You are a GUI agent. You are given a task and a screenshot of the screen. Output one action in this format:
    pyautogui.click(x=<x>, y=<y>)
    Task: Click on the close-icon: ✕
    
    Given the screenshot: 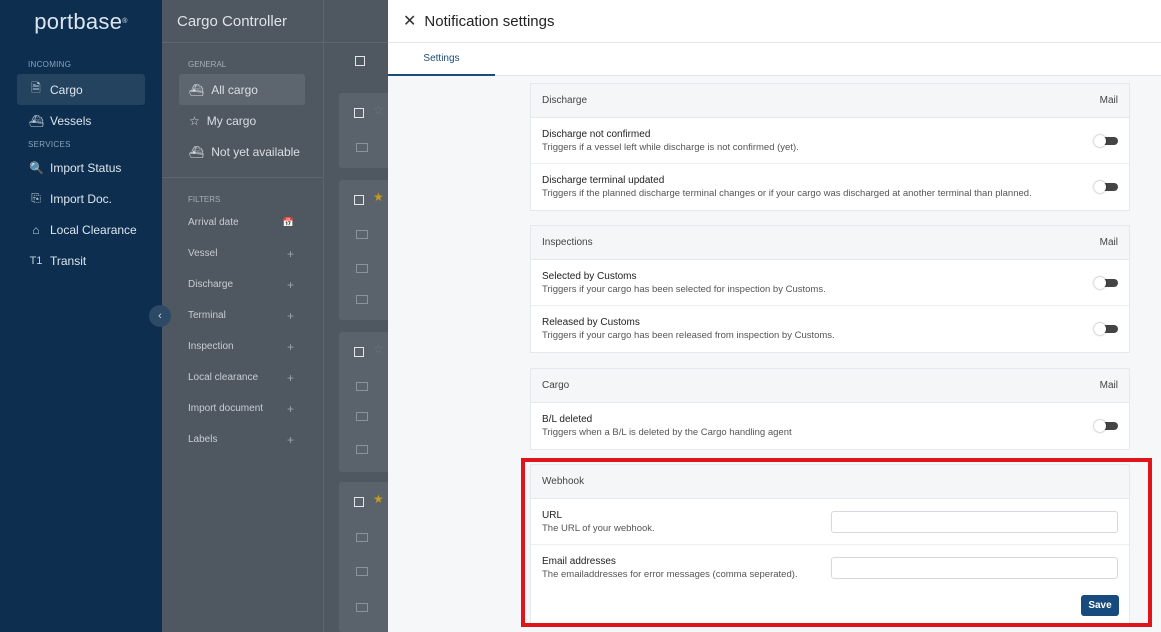 What is the action you would take?
    pyautogui.click(x=409, y=21)
    